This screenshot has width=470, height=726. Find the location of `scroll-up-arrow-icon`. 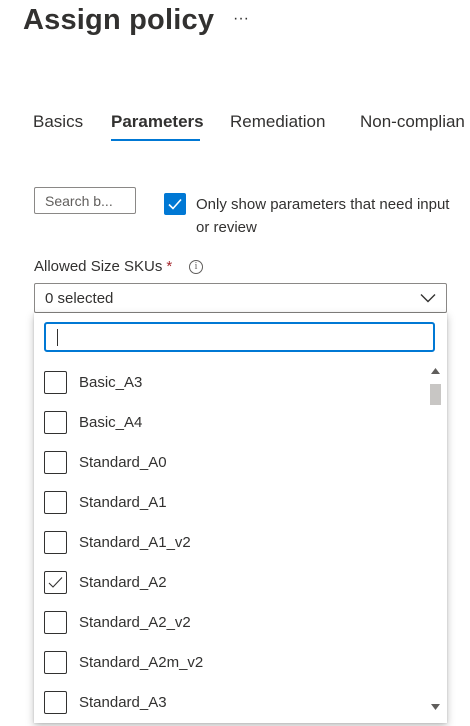

scroll-up-arrow-icon is located at coordinates (435, 371).